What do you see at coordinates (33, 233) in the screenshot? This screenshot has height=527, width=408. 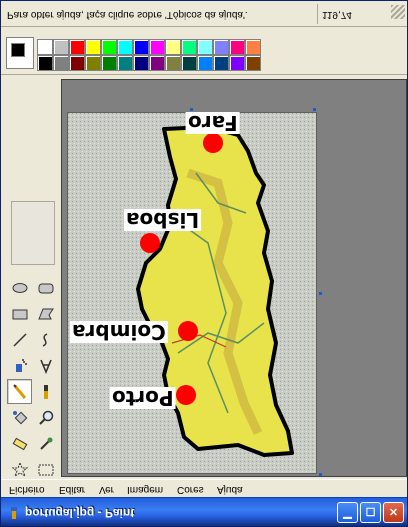 I see `tool-options-box` at bounding box center [33, 233].